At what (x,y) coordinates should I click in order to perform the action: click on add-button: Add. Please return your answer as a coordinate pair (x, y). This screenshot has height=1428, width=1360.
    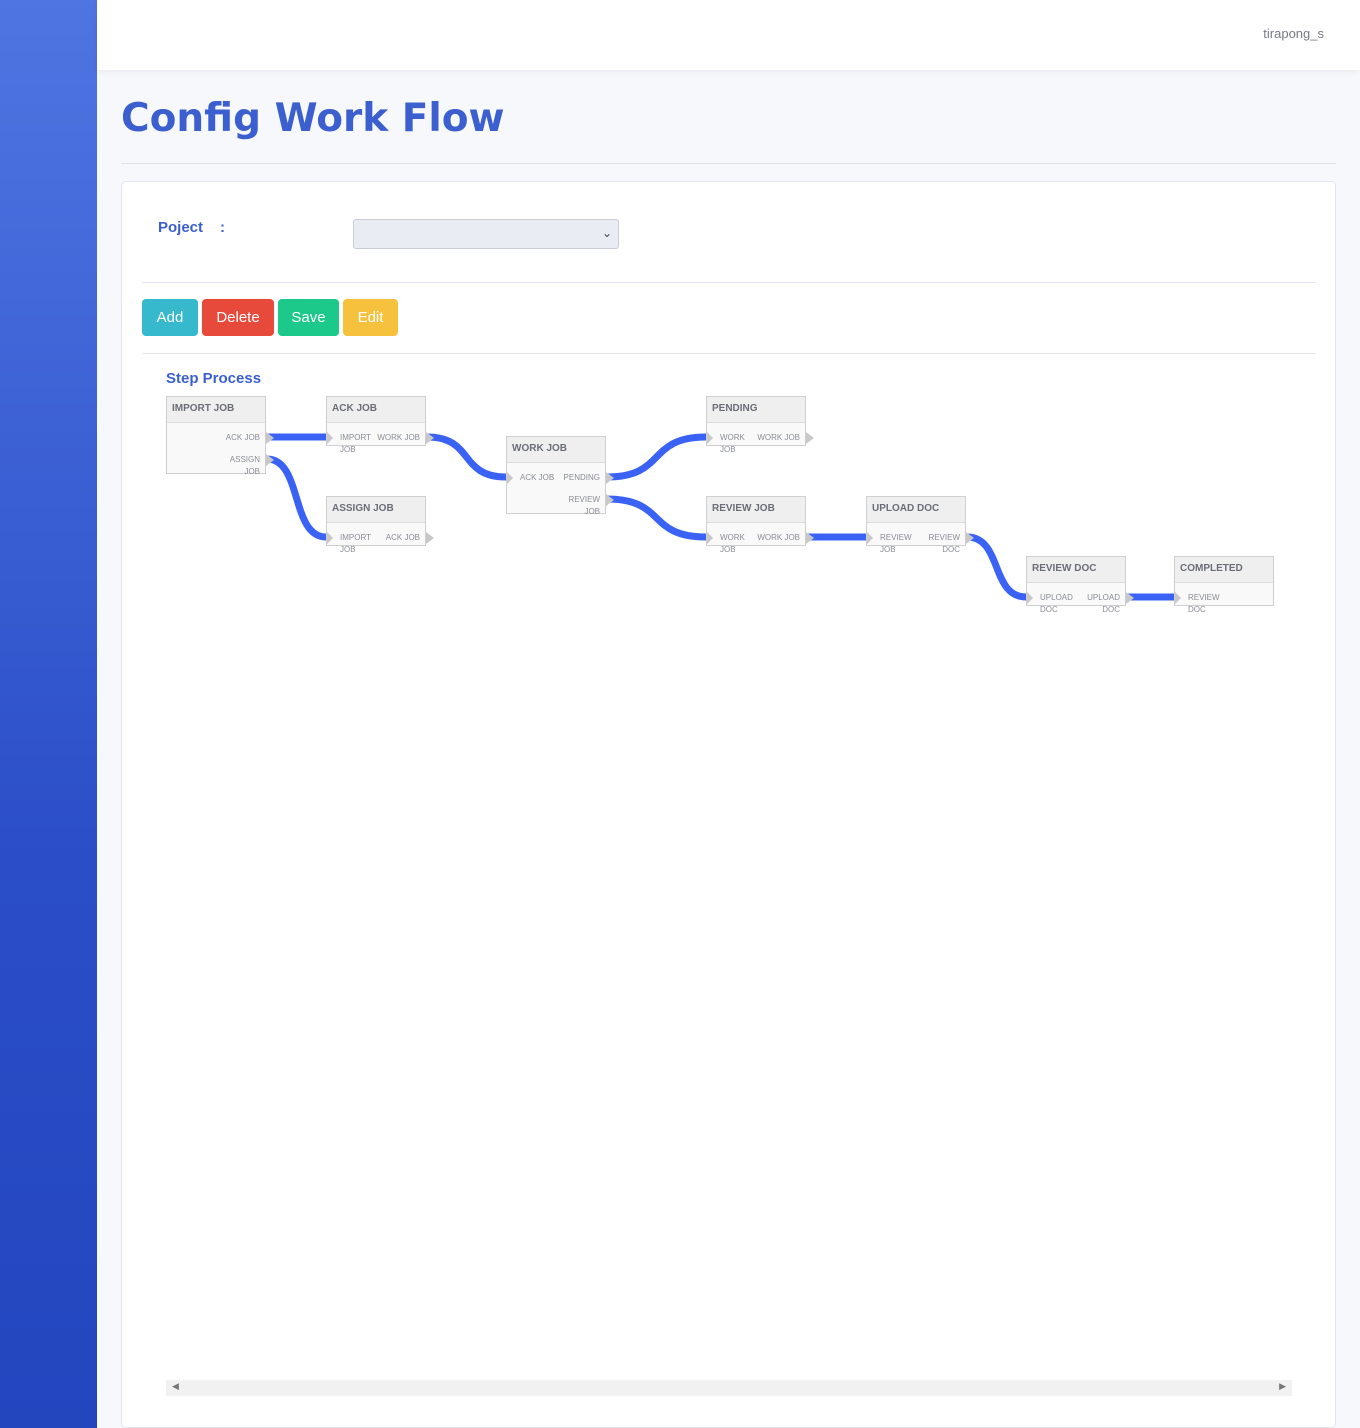
    Looking at the image, I should click on (170, 317).